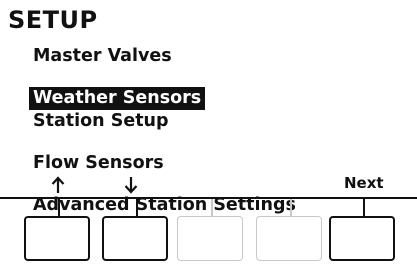  Describe the element at coordinates (164, 121) in the screenshot. I see `menu-item-station-setup: Station Setup` at that location.